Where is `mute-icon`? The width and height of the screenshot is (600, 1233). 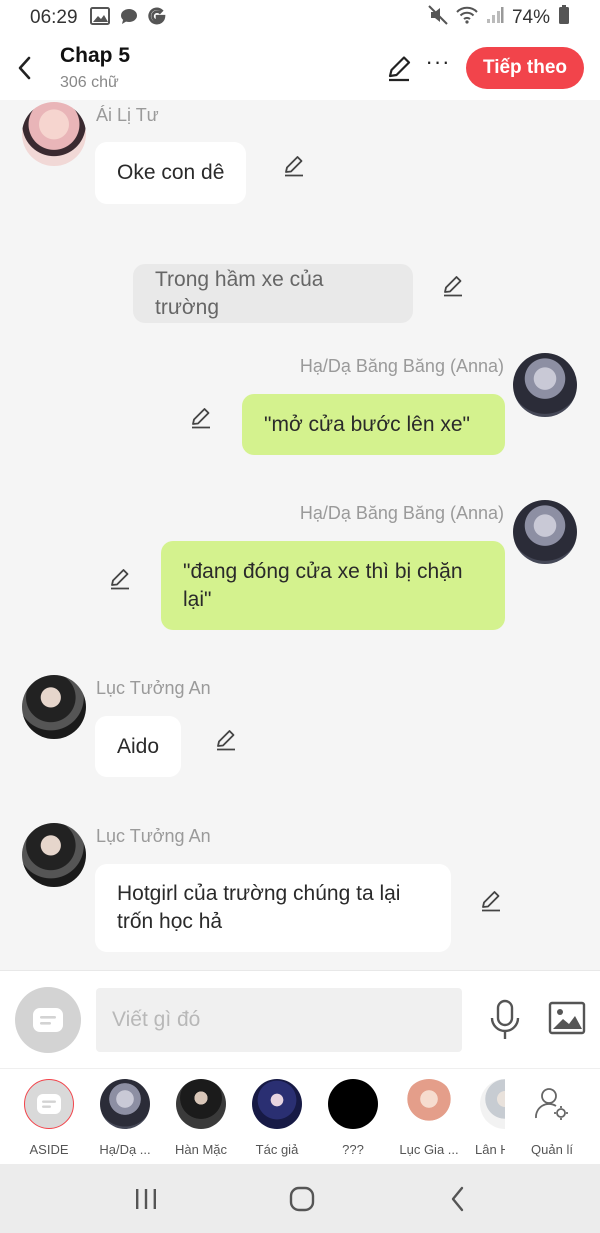
mute-icon is located at coordinates (438, 18).